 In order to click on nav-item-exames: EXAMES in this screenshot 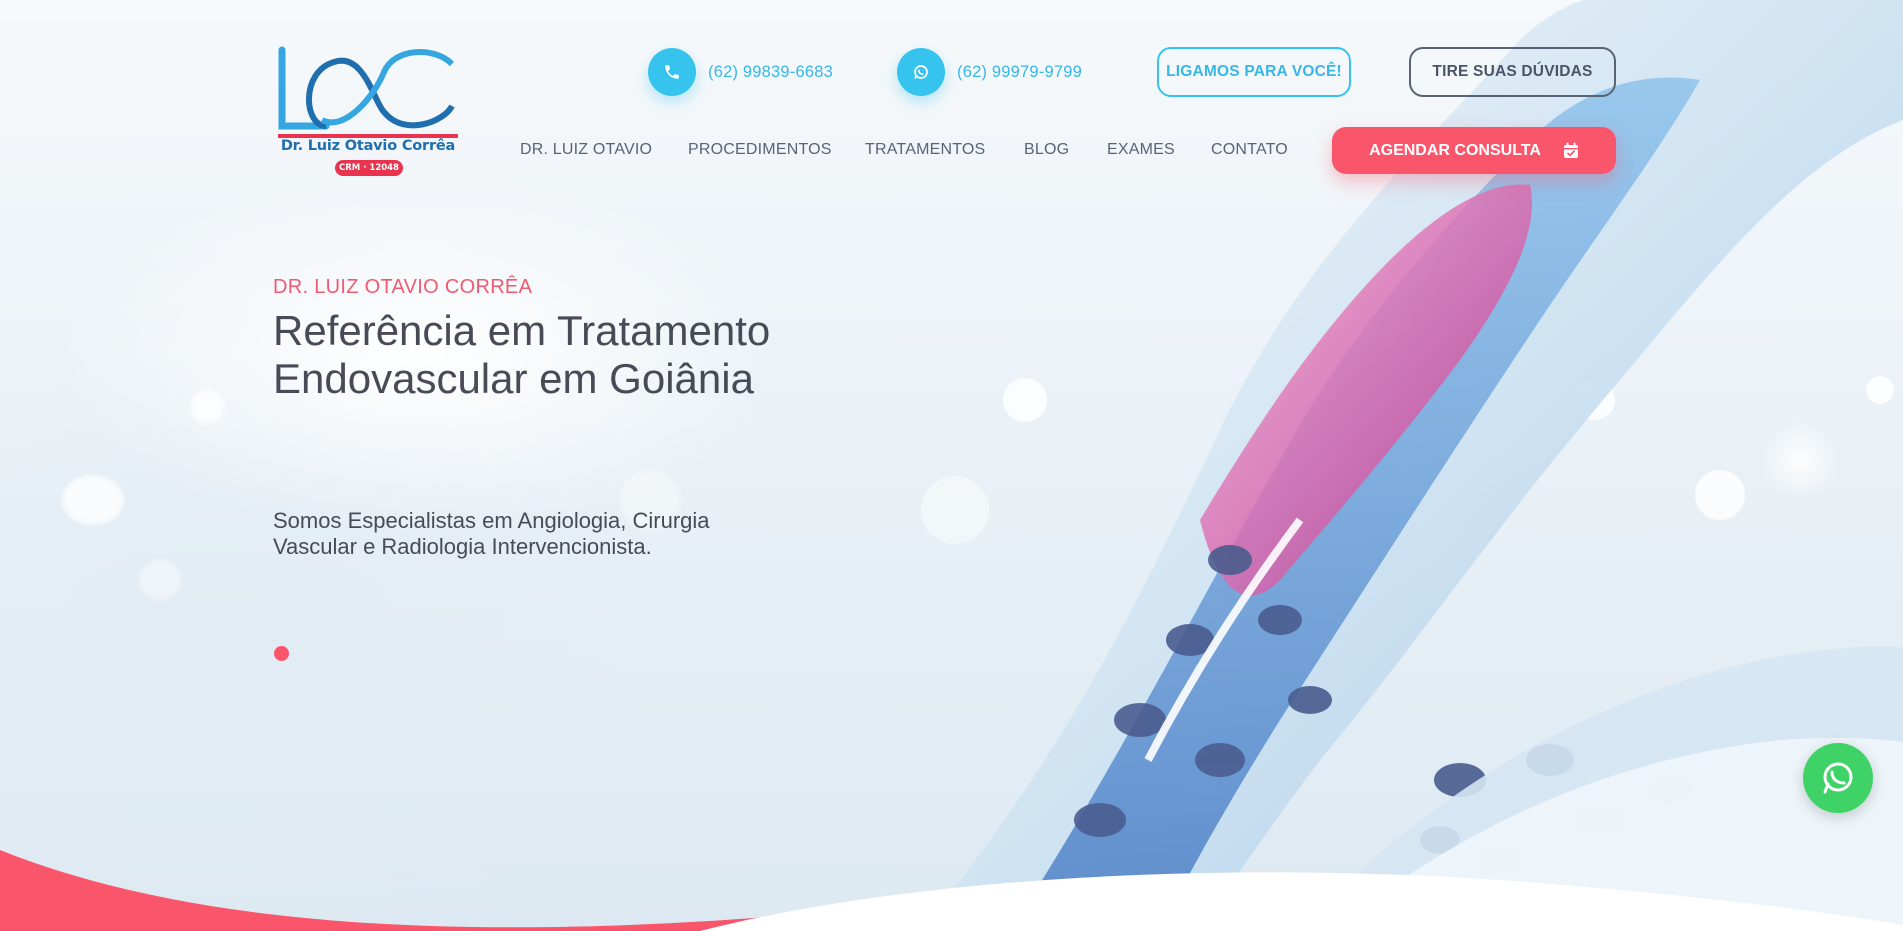, I will do `click(1159, 150)`.